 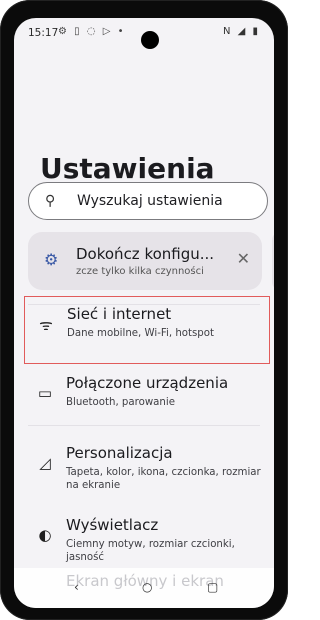 I want to click on settings-item-title: Wyświetlacz, so click(x=112, y=525).